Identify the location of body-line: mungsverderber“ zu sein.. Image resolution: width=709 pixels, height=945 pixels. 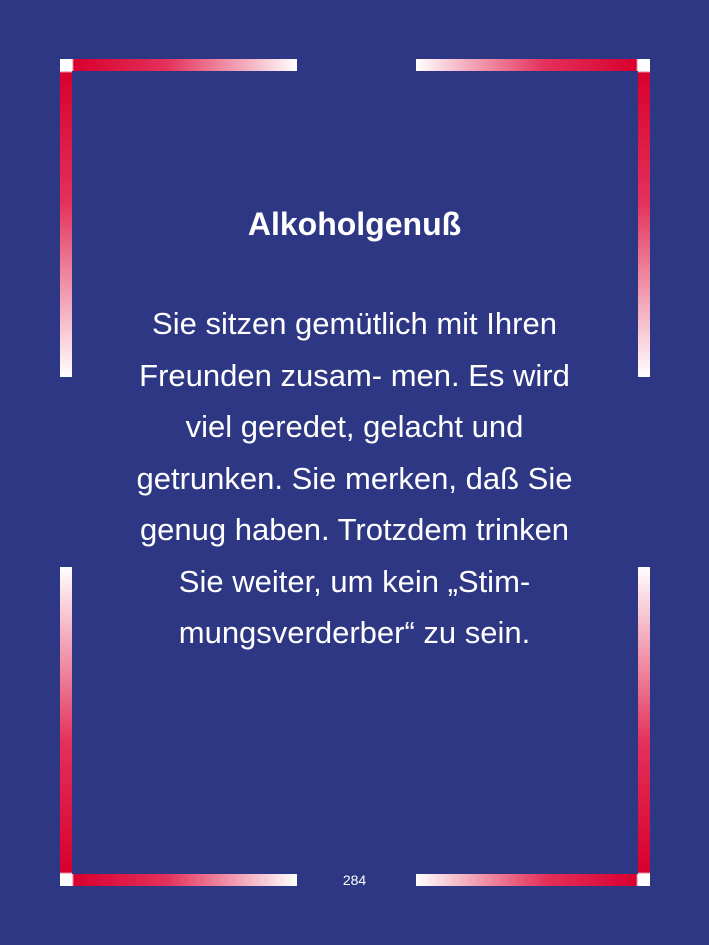
(354, 632).